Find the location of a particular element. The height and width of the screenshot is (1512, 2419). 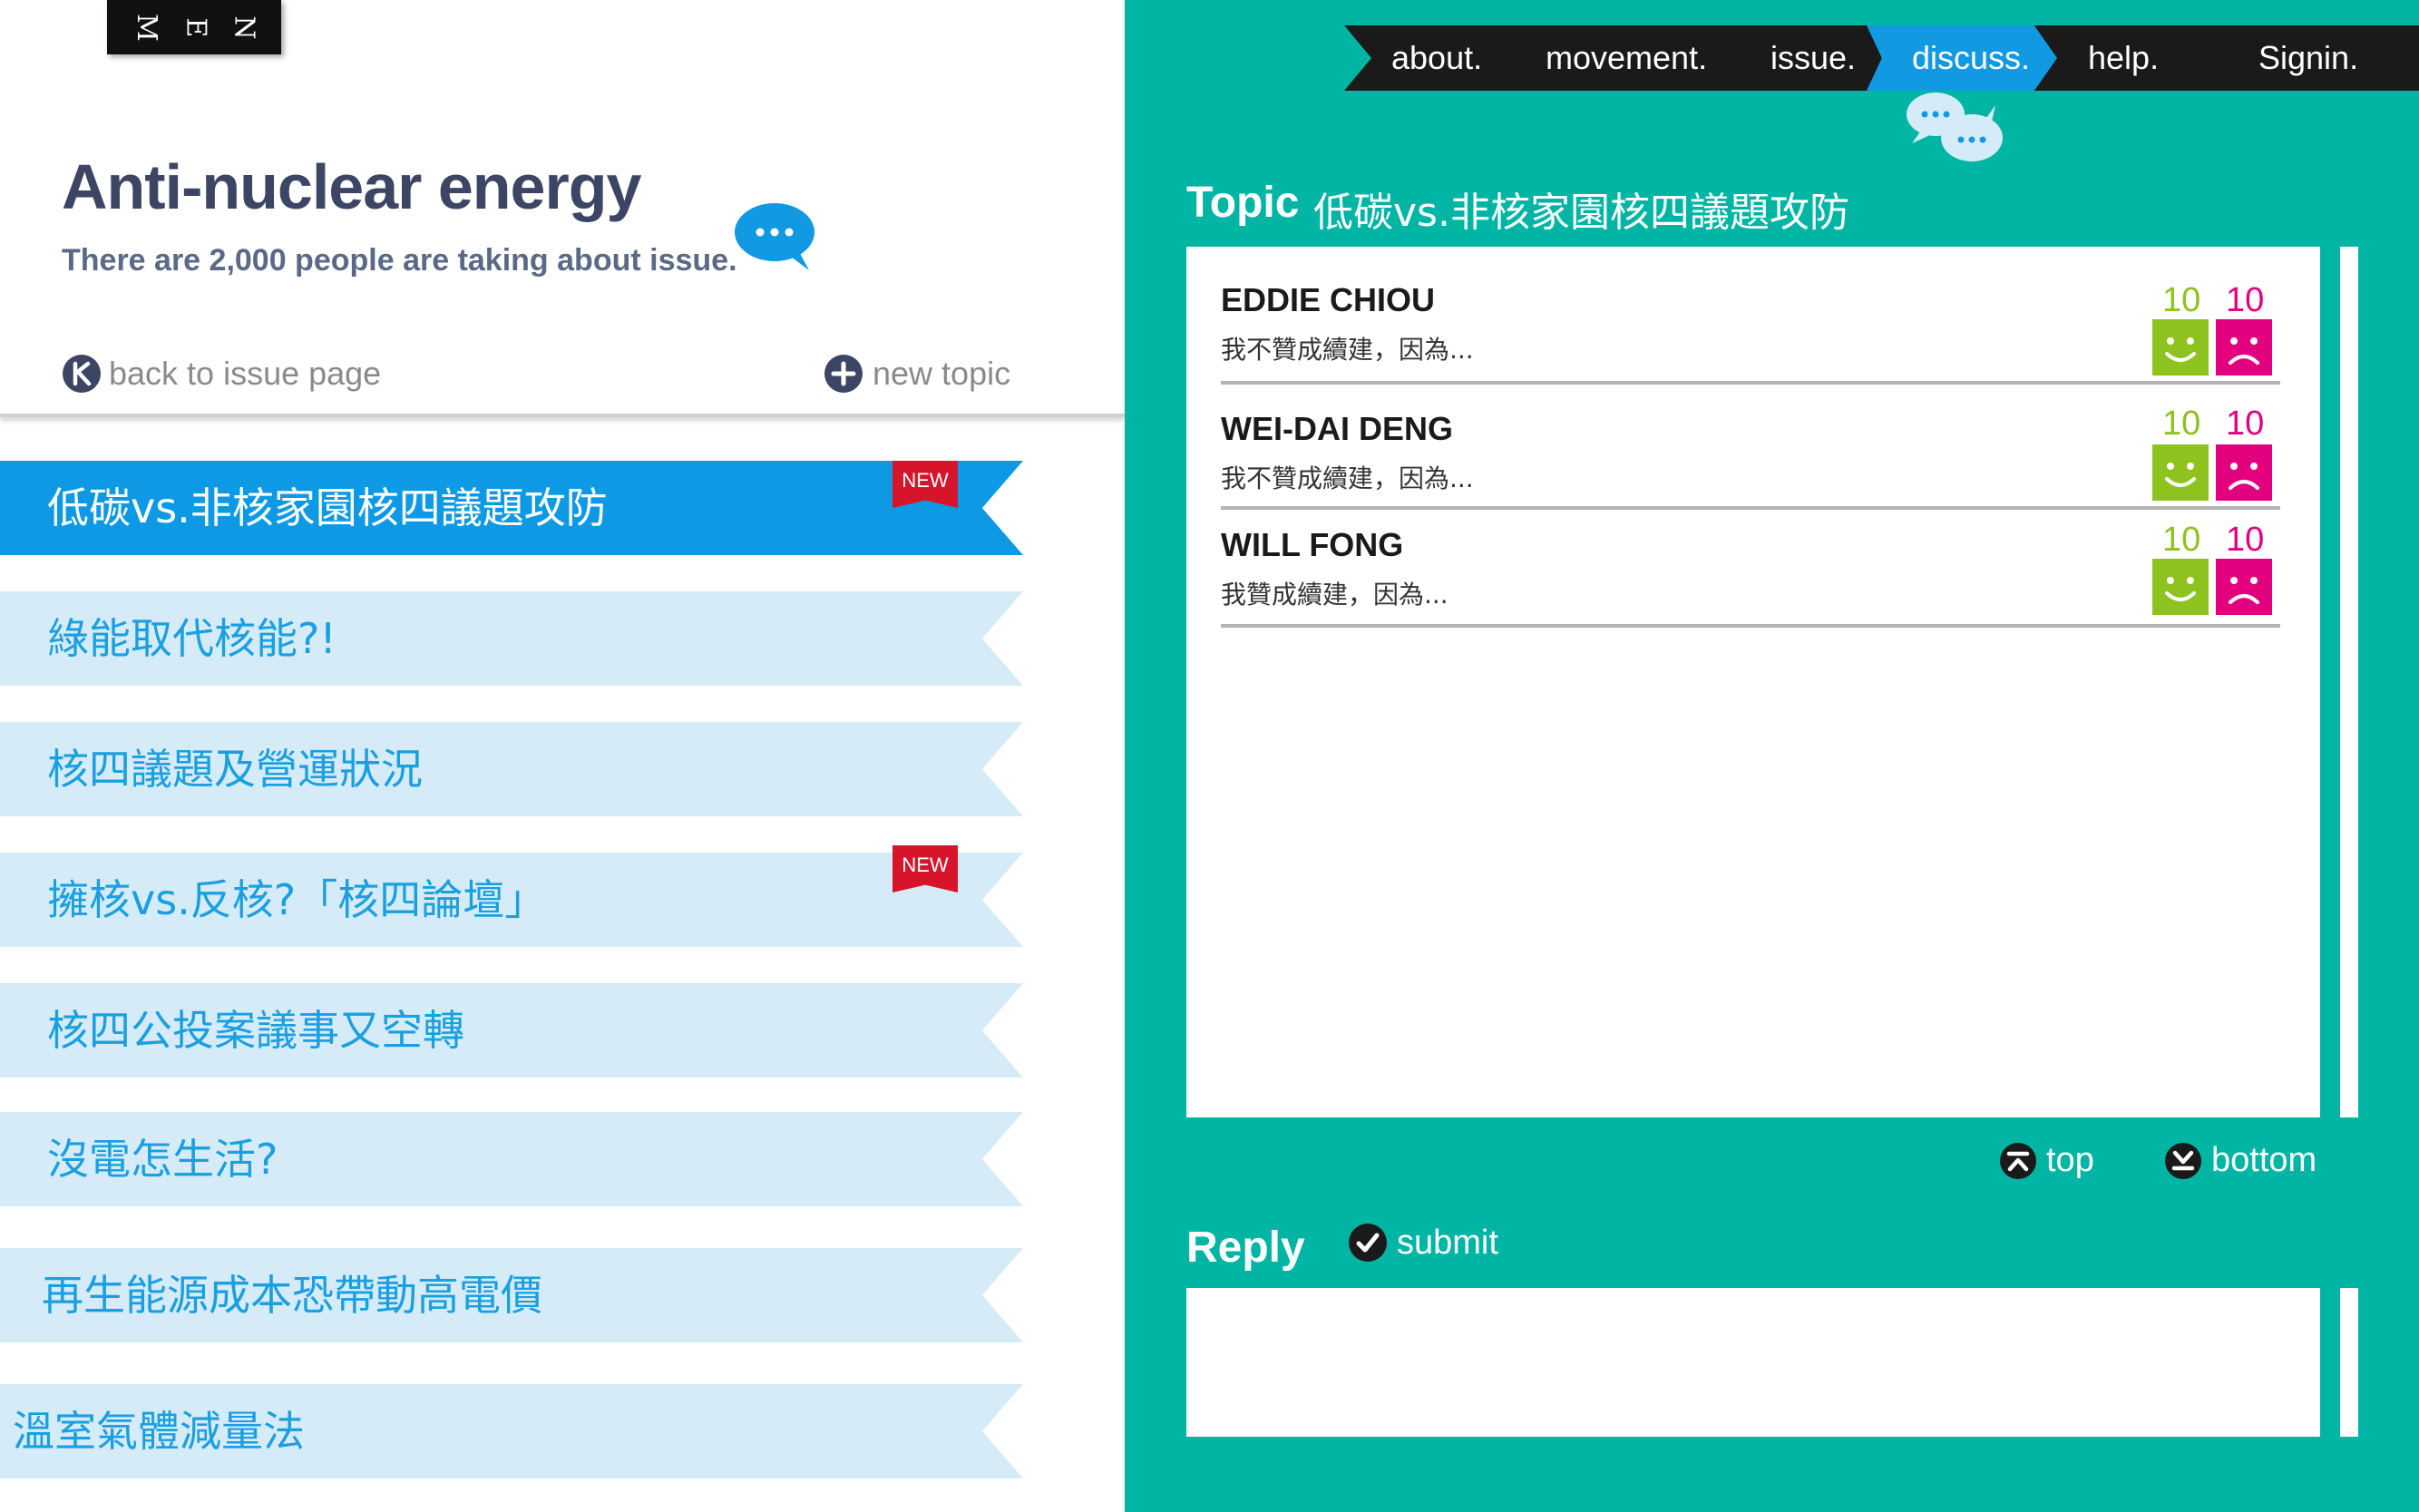

topic-label: 核四議題及營運狀況 is located at coordinates (235, 769).